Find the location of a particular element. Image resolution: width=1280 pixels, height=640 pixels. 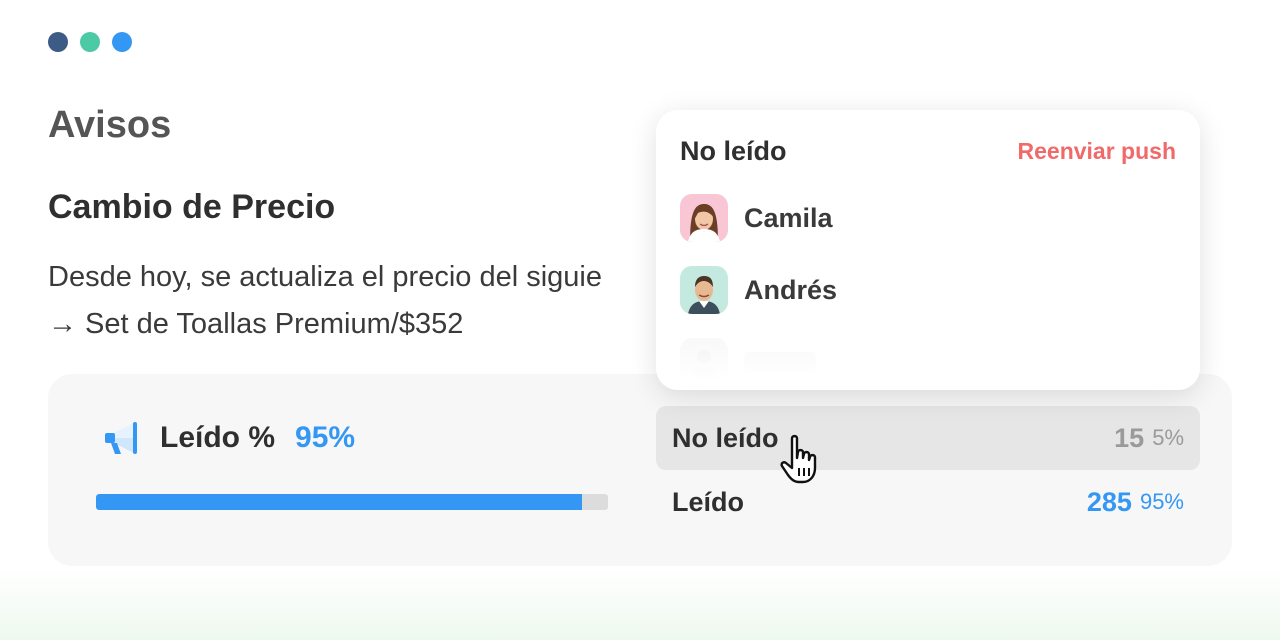

unread-stat-count: 15 is located at coordinates (1129, 437).